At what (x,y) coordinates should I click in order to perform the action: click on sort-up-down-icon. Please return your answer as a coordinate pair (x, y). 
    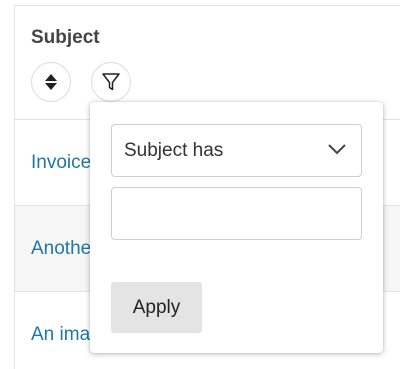
    Looking at the image, I should click on (51, 82).